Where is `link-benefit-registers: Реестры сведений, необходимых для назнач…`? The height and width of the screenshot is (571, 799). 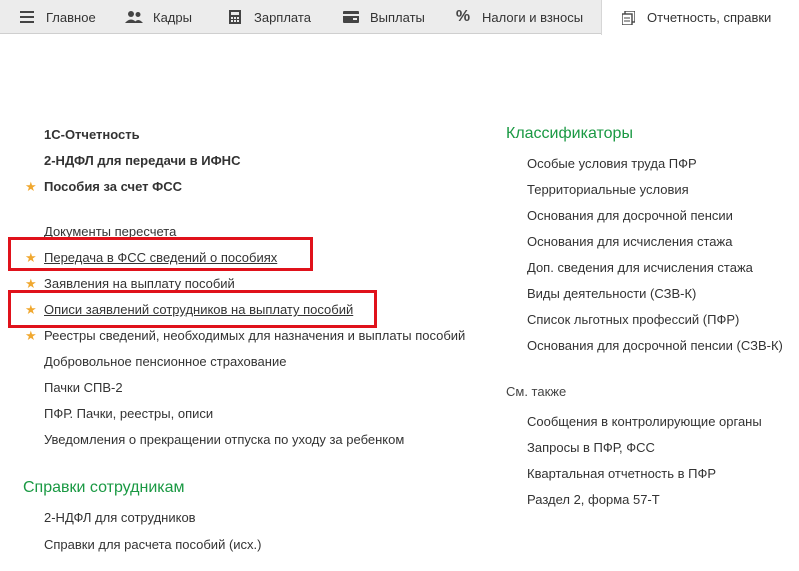
link-benefit-registers: Реестры сведений, необходимых для назнач… is located at coordinates (254, 336).